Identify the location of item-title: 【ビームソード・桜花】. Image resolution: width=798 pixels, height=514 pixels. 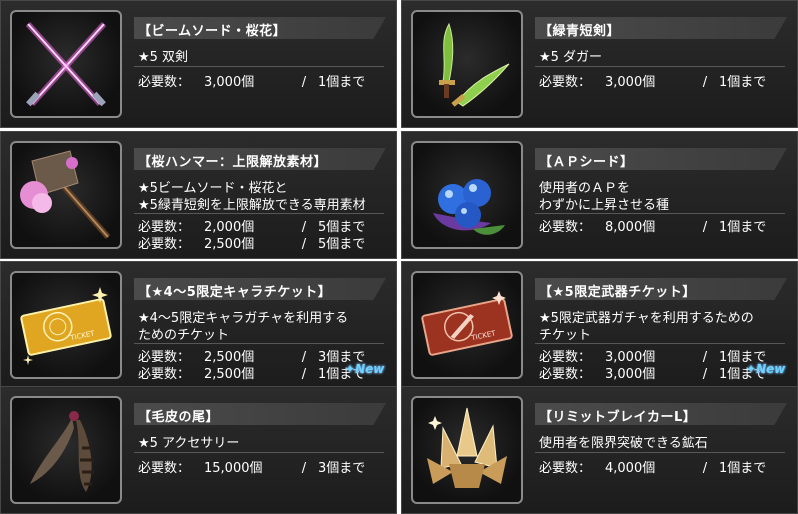
(212, 31).